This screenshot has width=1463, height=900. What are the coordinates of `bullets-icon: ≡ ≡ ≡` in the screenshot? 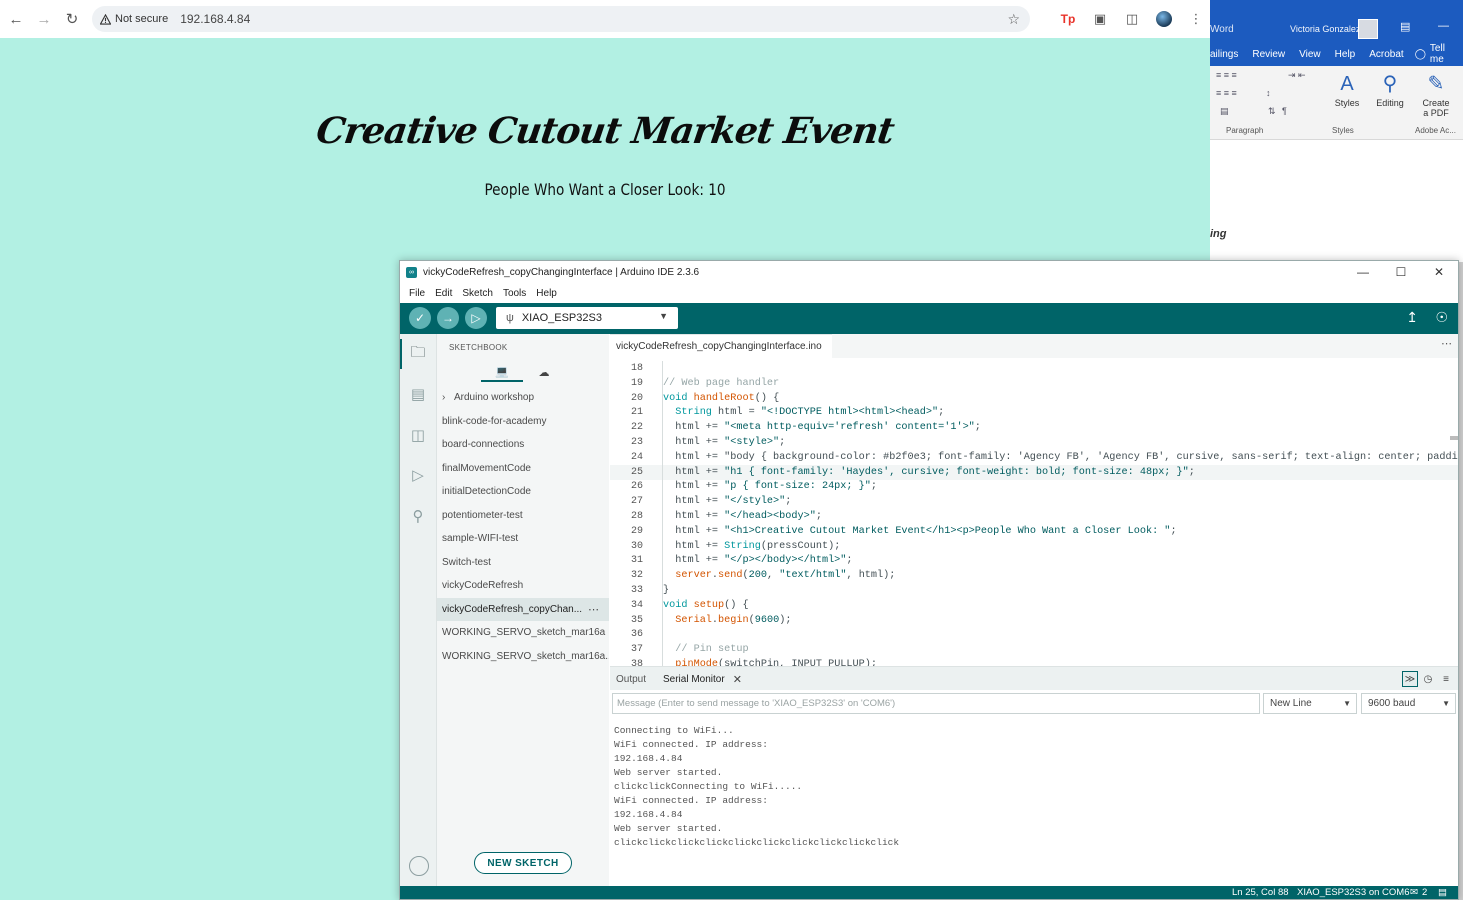 It's located at (1226, 75).